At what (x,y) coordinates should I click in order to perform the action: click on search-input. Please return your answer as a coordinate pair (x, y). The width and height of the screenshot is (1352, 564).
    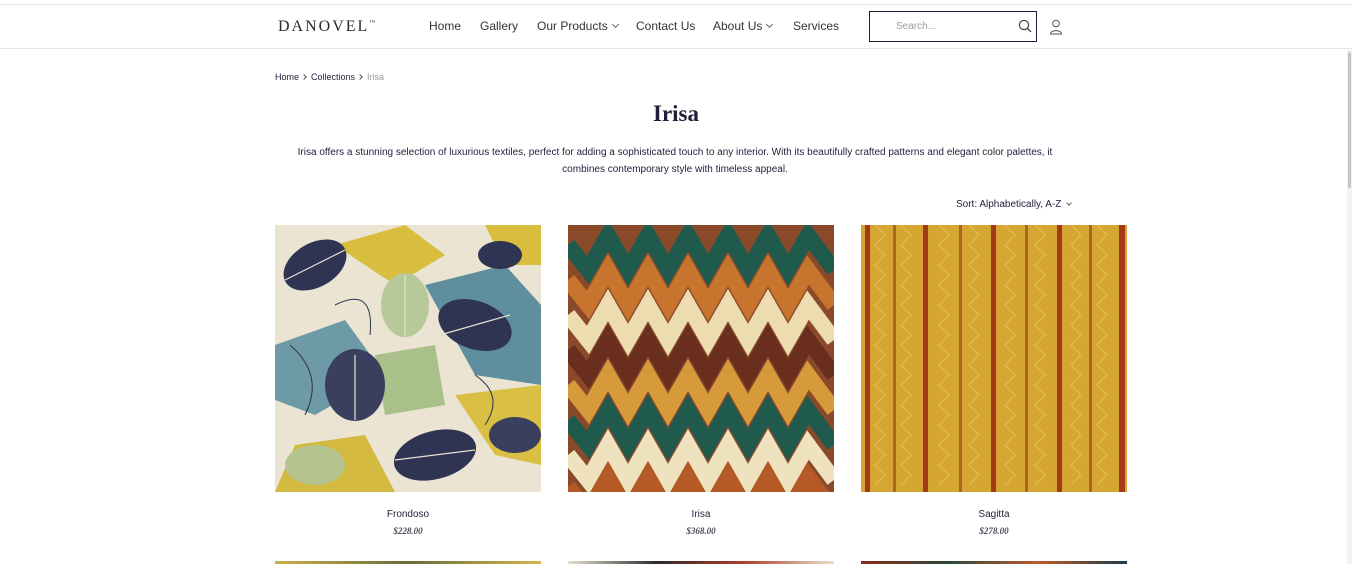
    Looking at the image, I should click on (942, 26).